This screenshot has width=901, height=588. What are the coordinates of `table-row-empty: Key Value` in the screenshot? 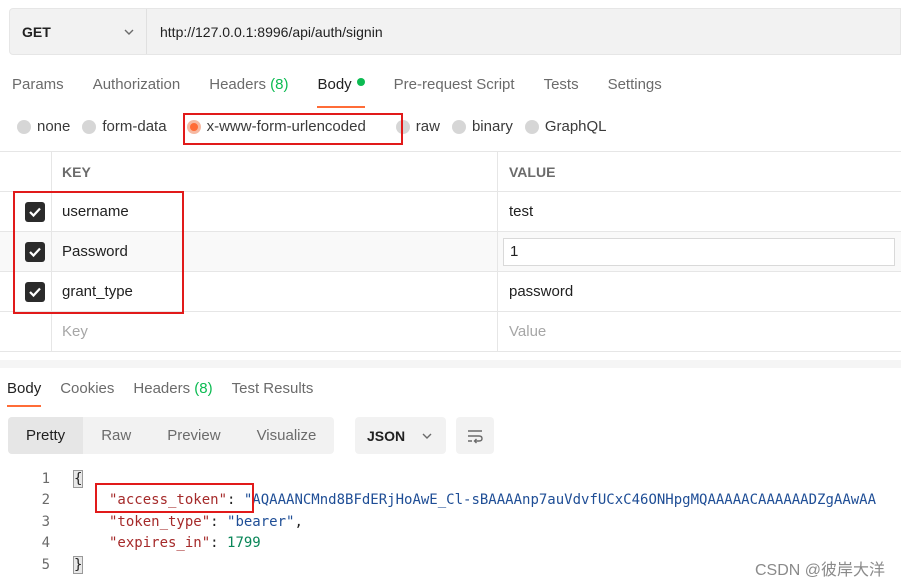 It's located at (450, 332).